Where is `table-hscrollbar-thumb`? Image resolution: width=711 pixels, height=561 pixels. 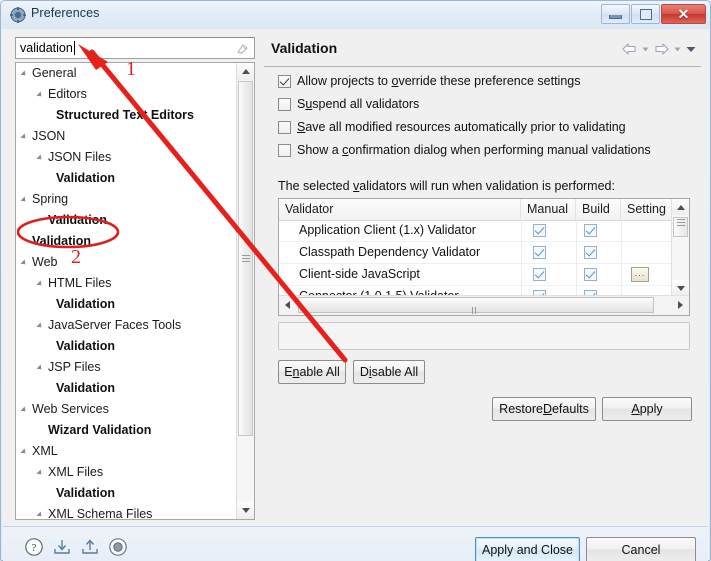 table-hscrollbar-thumb is located at coordinates (476, 305).